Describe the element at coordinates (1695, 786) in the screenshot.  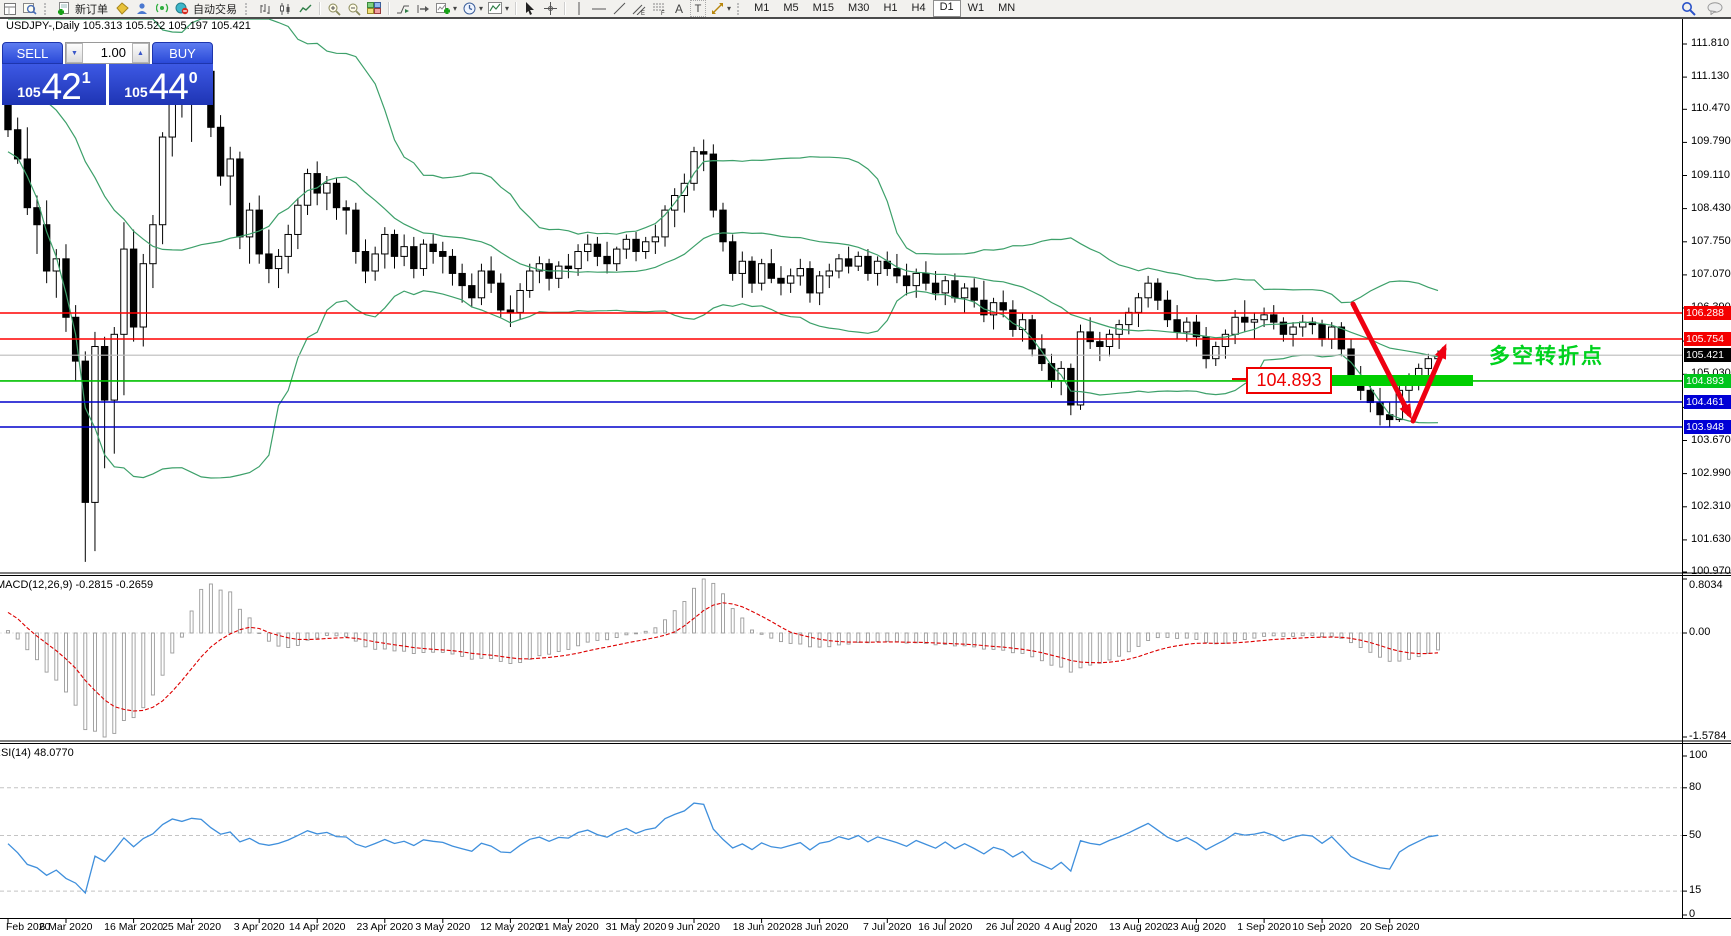
I see `rsi-axis-label: 80` at that location.